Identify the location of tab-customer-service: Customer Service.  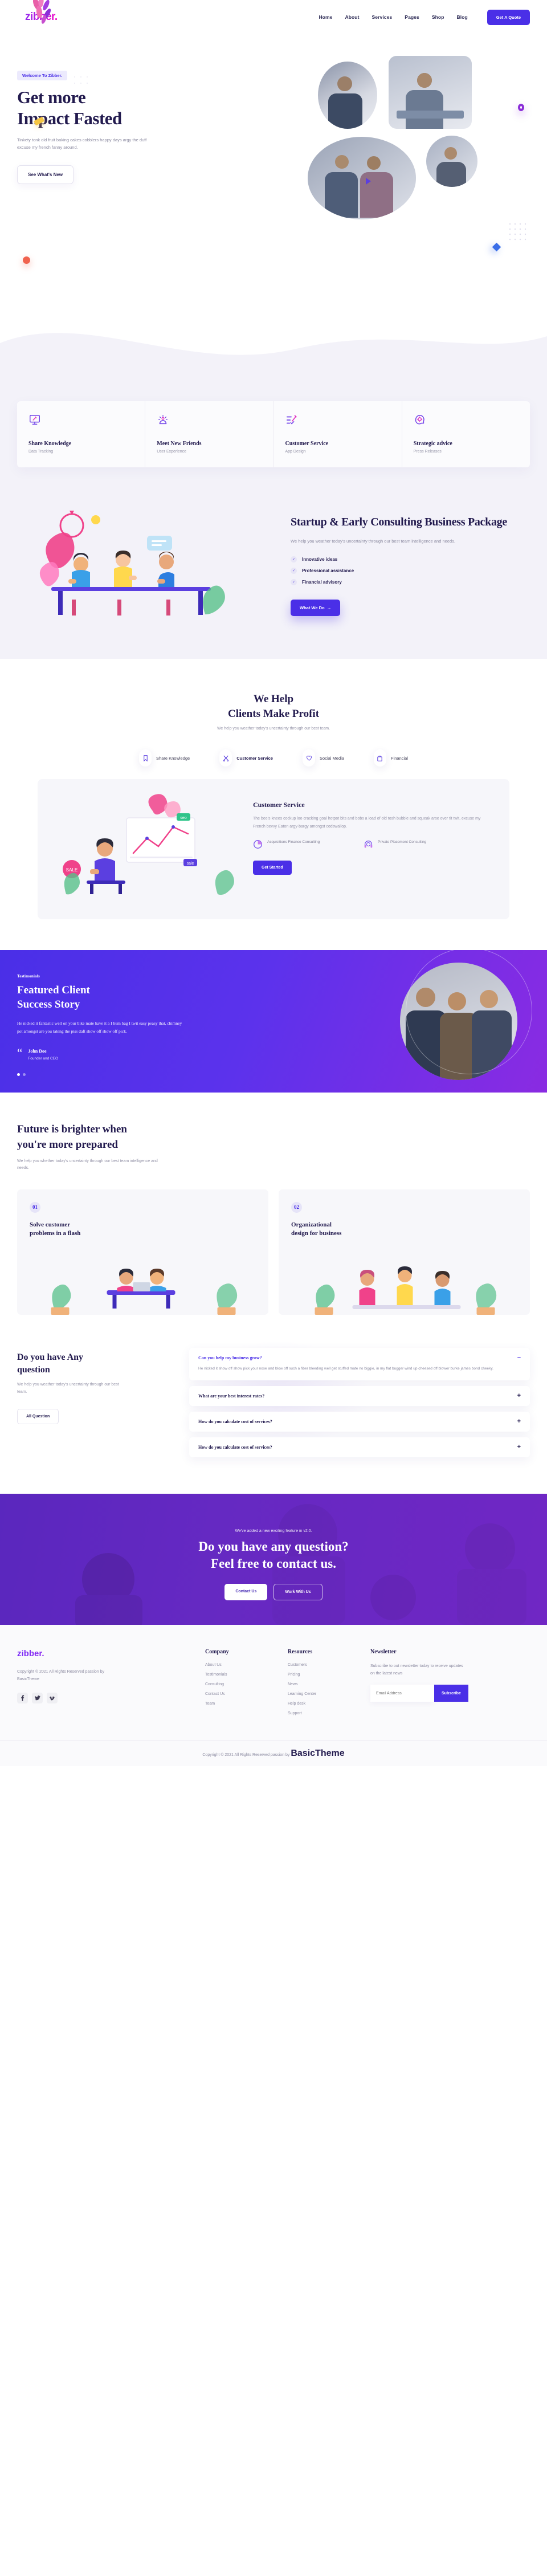
(246, 758).